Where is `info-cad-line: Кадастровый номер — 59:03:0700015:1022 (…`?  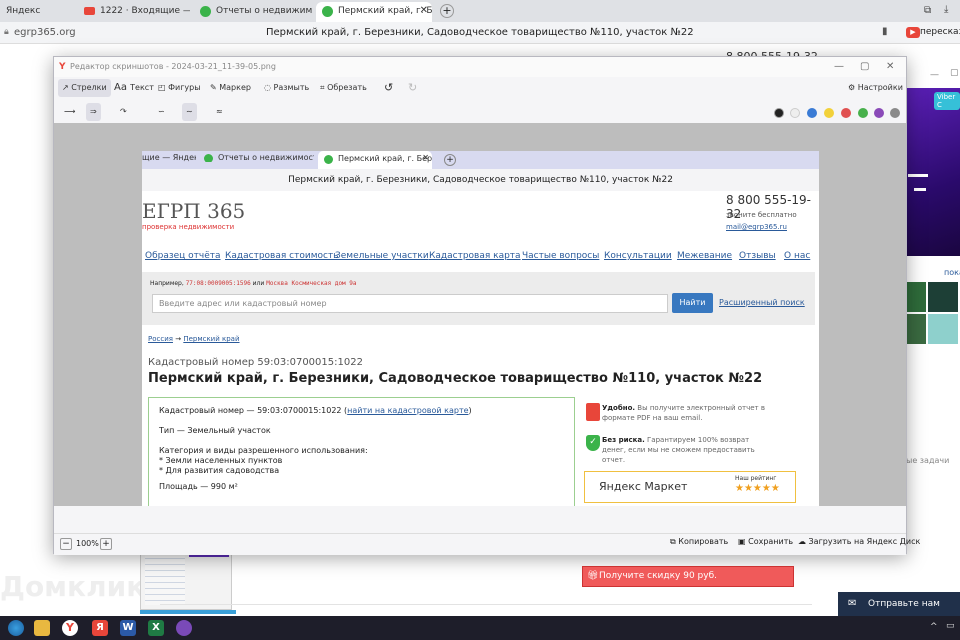 info-cad-line: Кадастровый номер — 59:03:0700015:1022 (… is located at coordinates (361, 411).